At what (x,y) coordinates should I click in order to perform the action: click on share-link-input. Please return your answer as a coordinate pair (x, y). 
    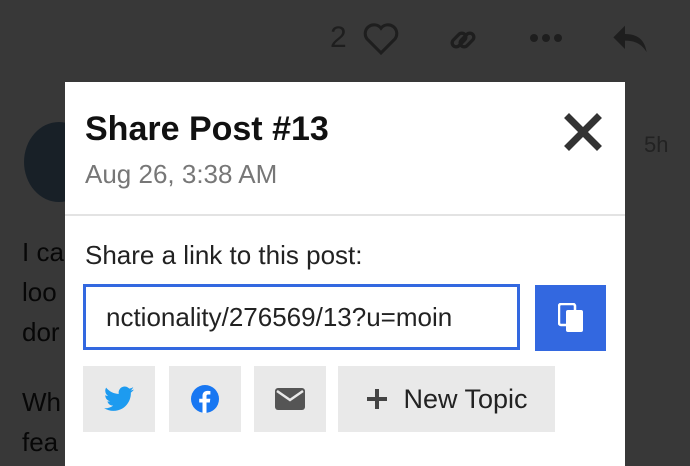
    Looking at the image, I should click on (301, 317).